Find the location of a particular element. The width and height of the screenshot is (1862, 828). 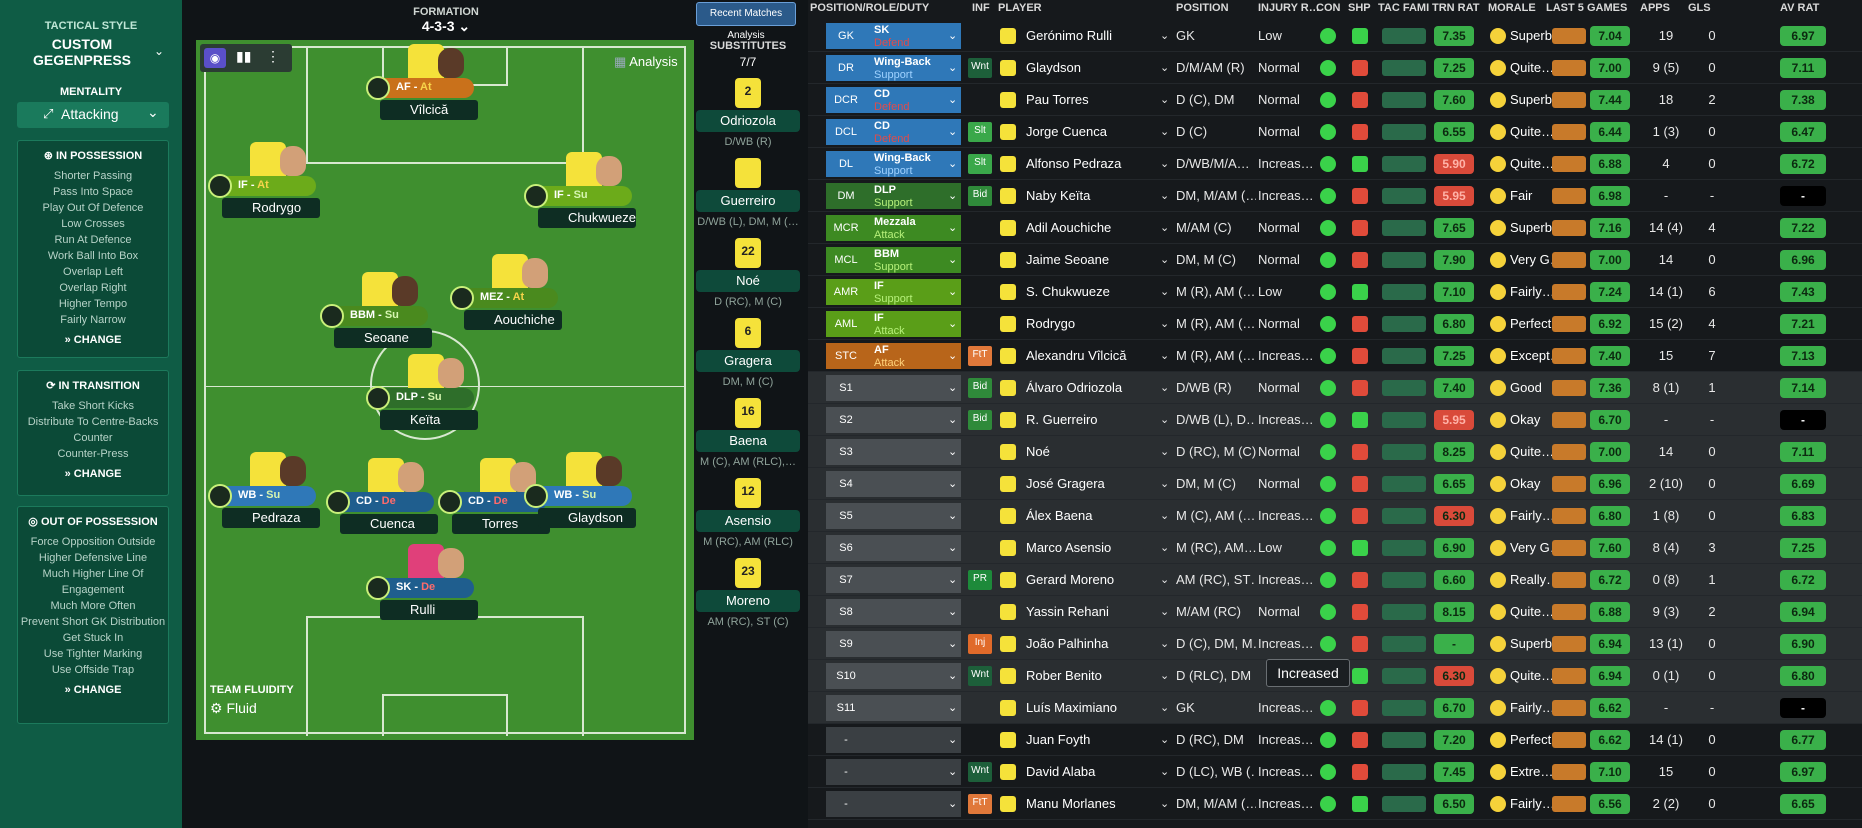

player-name-dropdown: Pedraza is located at coordinates (271, 518).